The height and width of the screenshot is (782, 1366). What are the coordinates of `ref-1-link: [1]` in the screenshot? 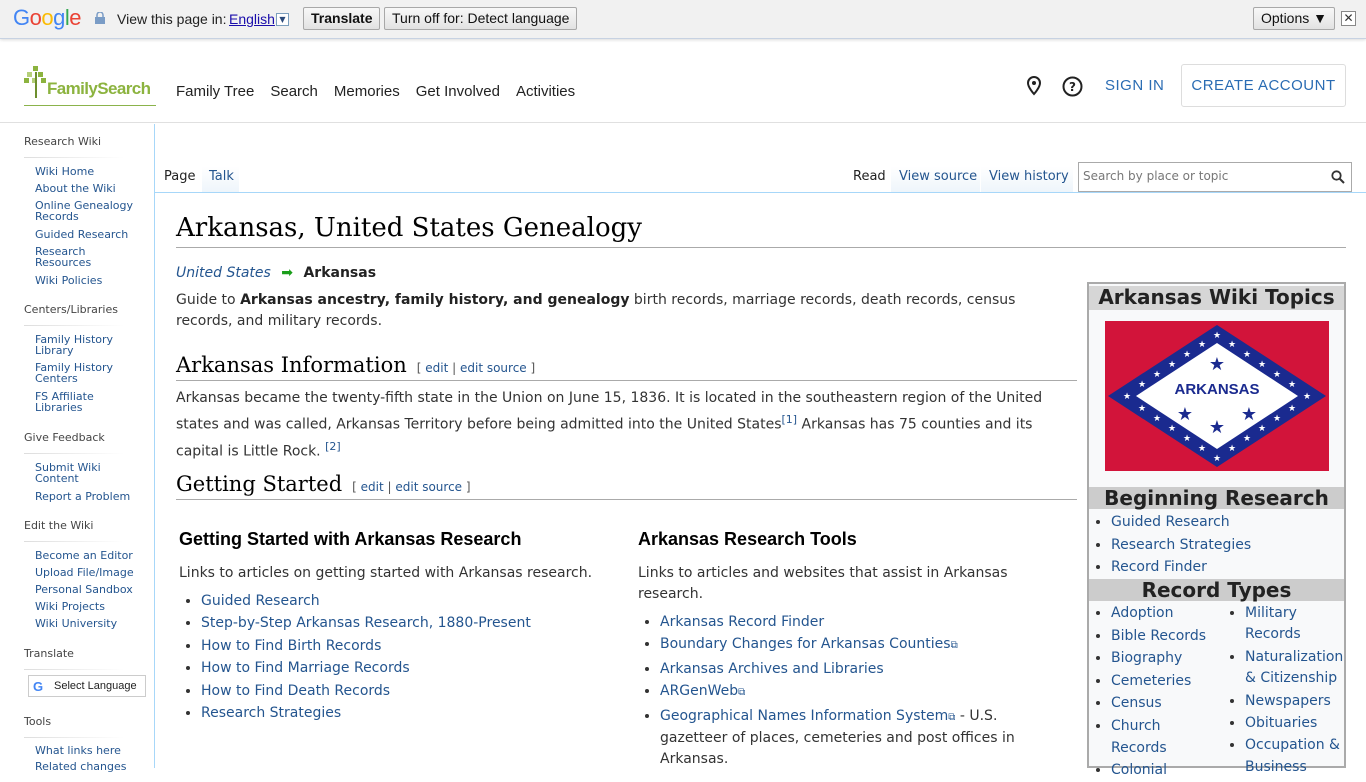 It's located at (790, 419).